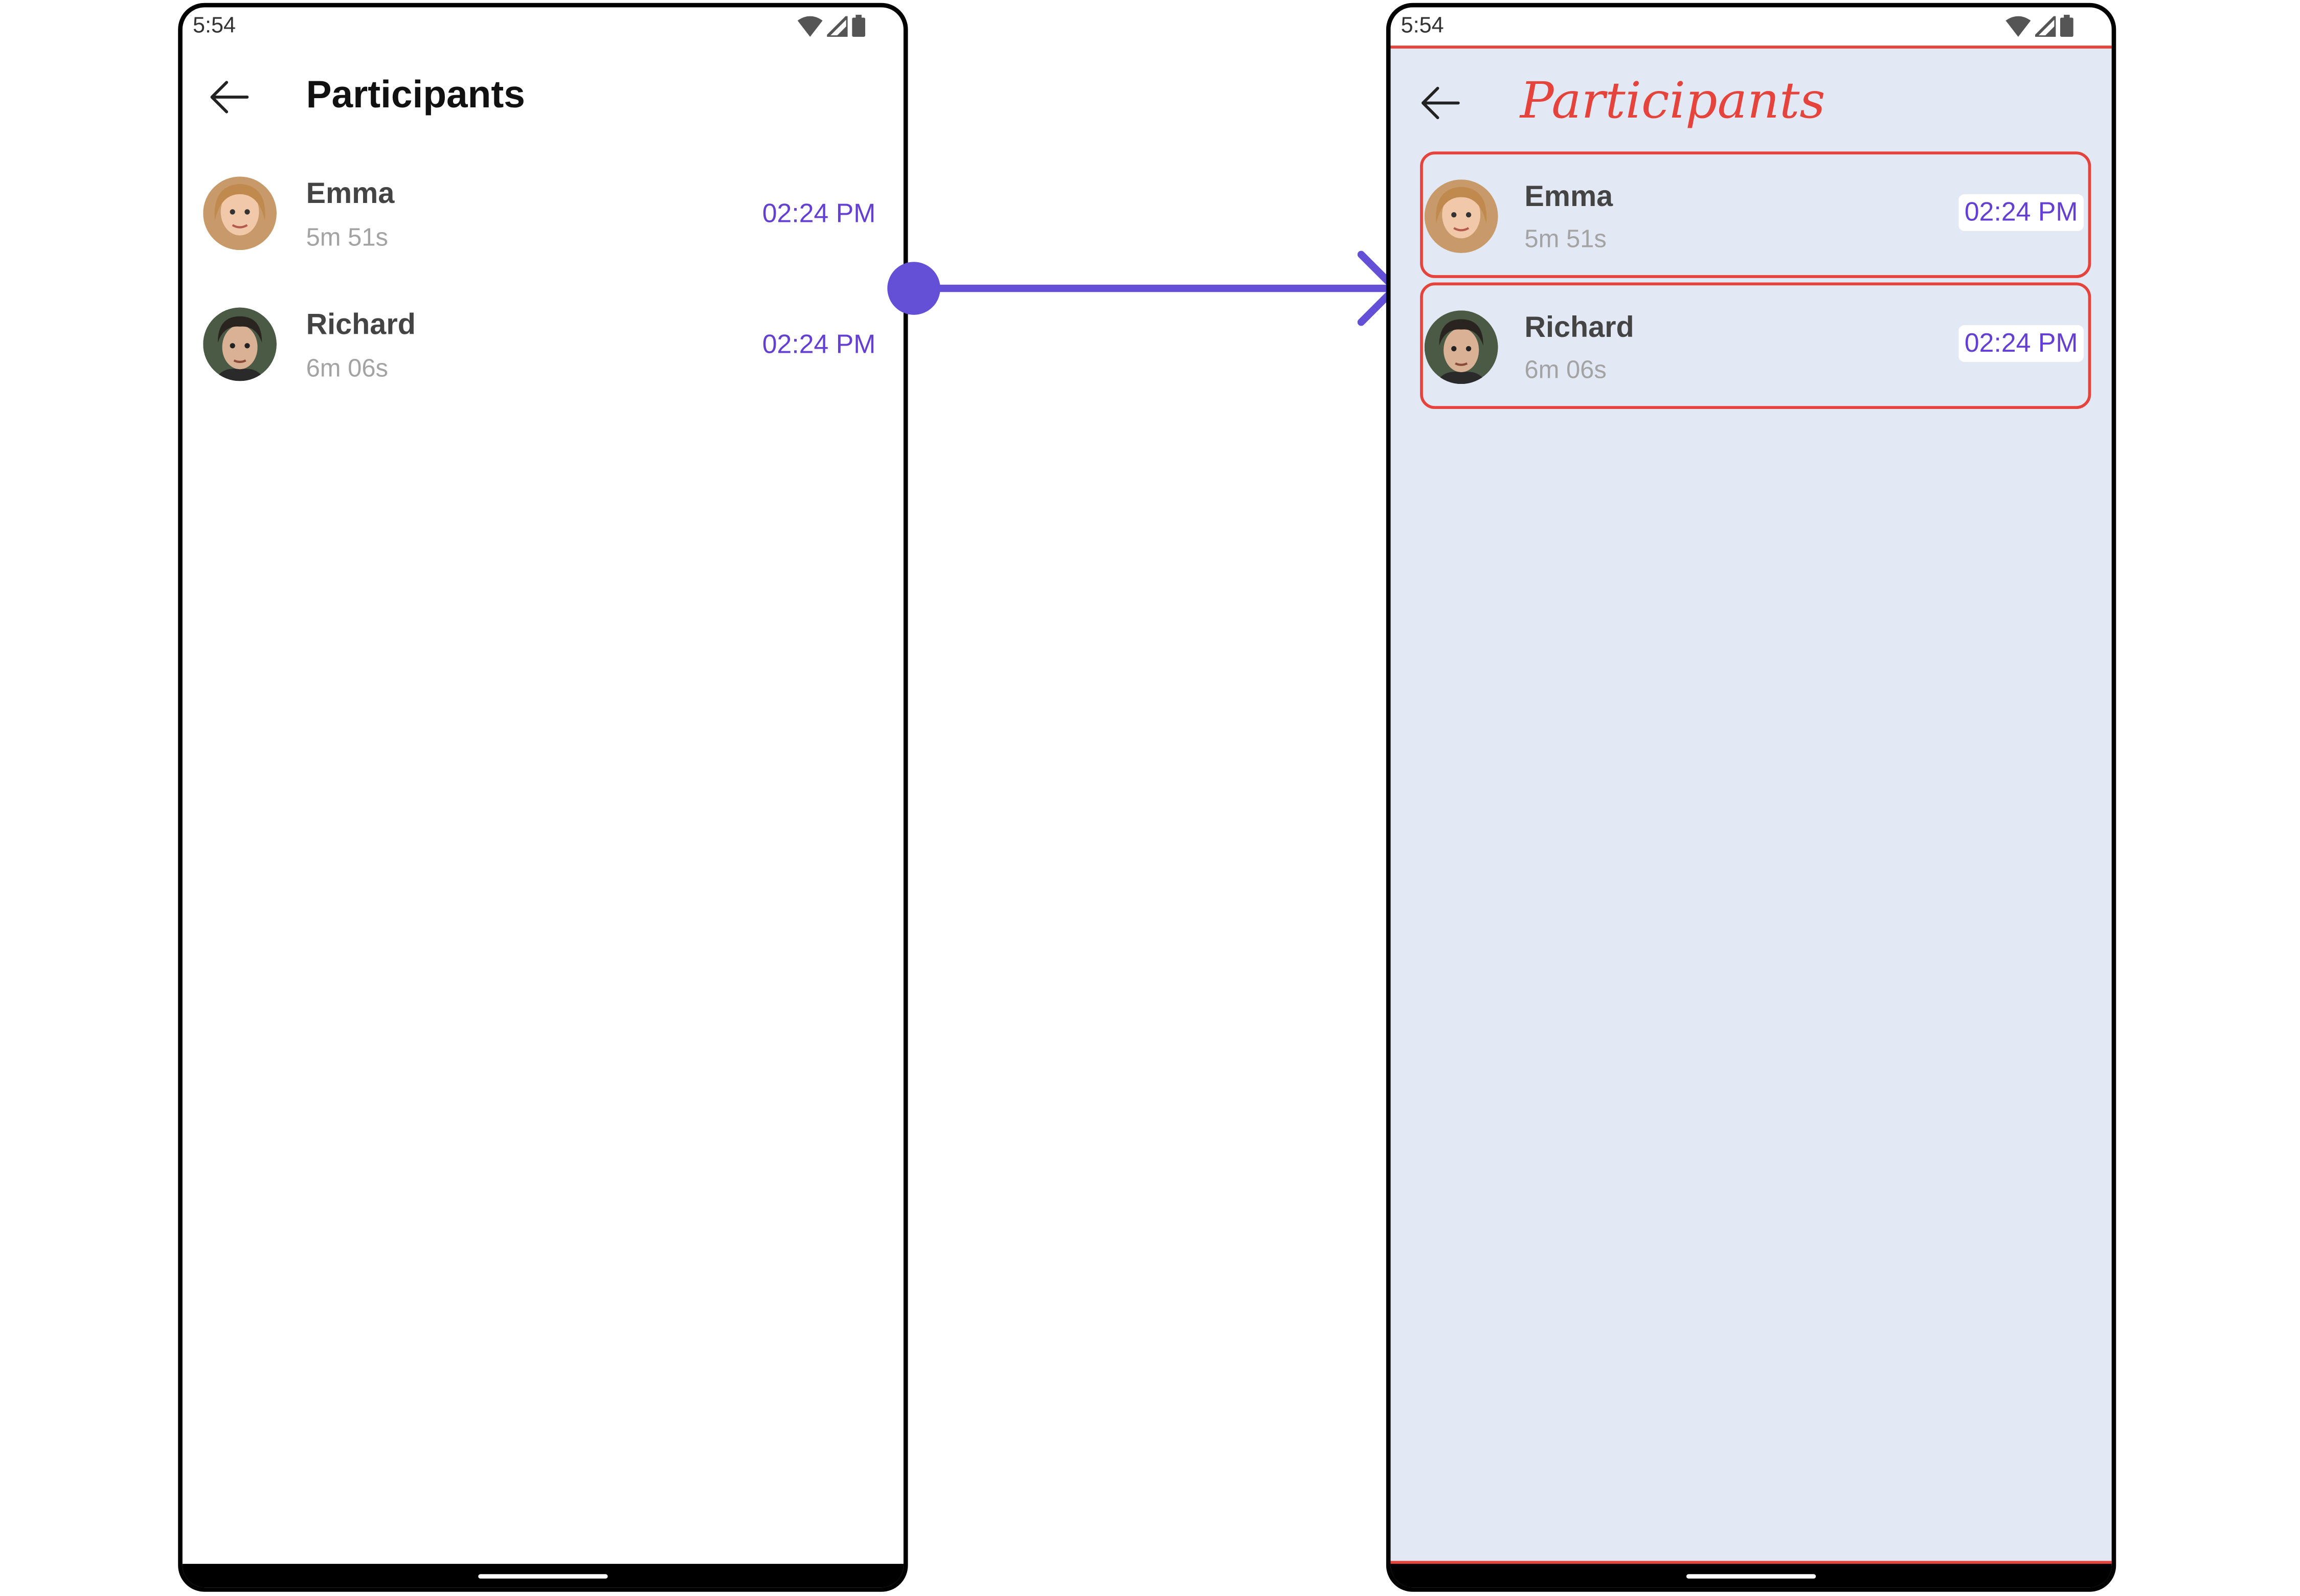 The height and width of the screenshot is (1596, 2300). I want to click on highlight-top-border, so click(1751, 47).